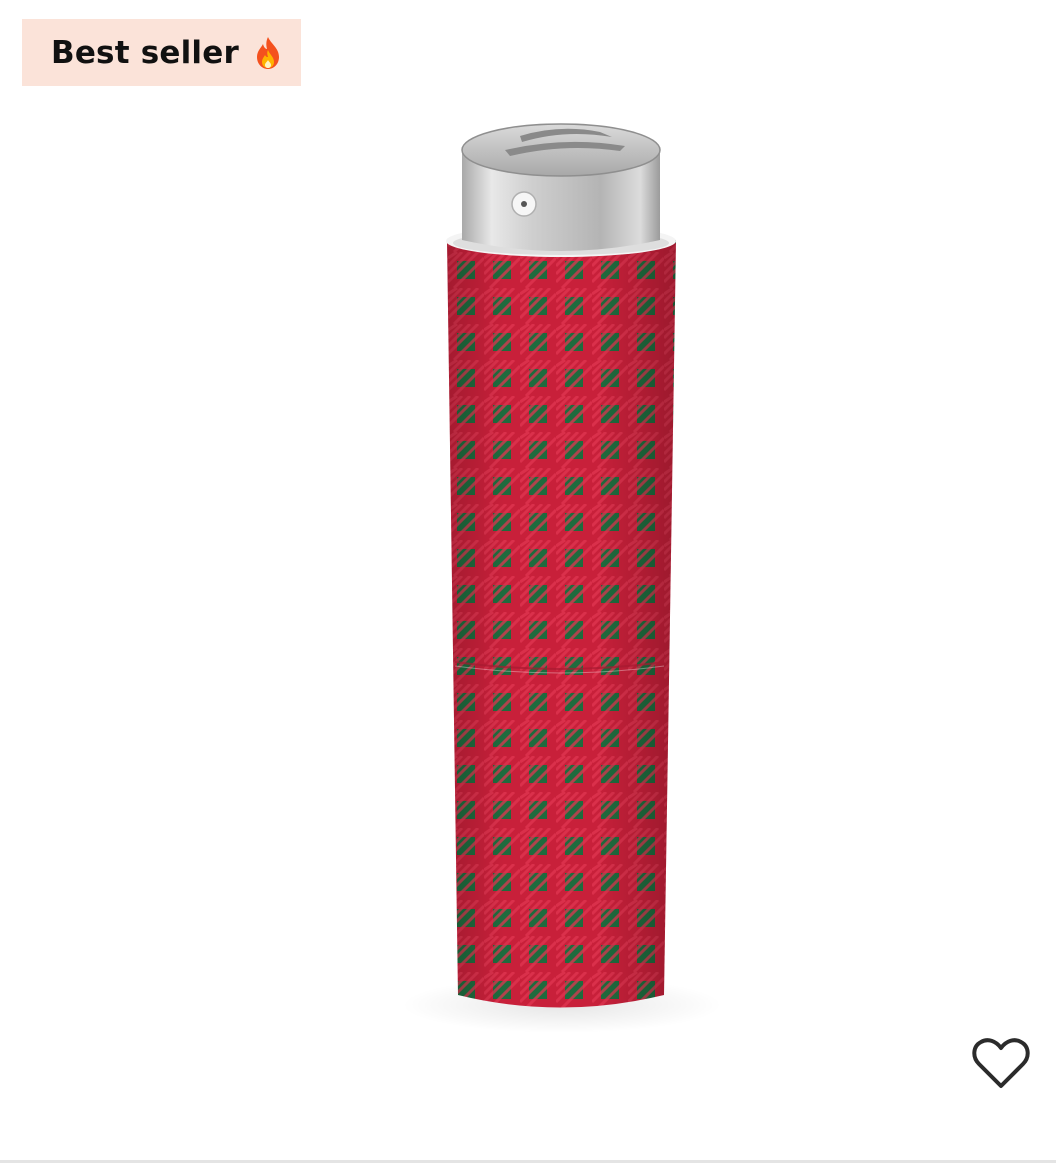 This screenshot has height=1173, width=1056. What do you see at coordinates (145, 52) in the screenshot?
I see `badge-label: Best seller` at bounding box center [145, 52].